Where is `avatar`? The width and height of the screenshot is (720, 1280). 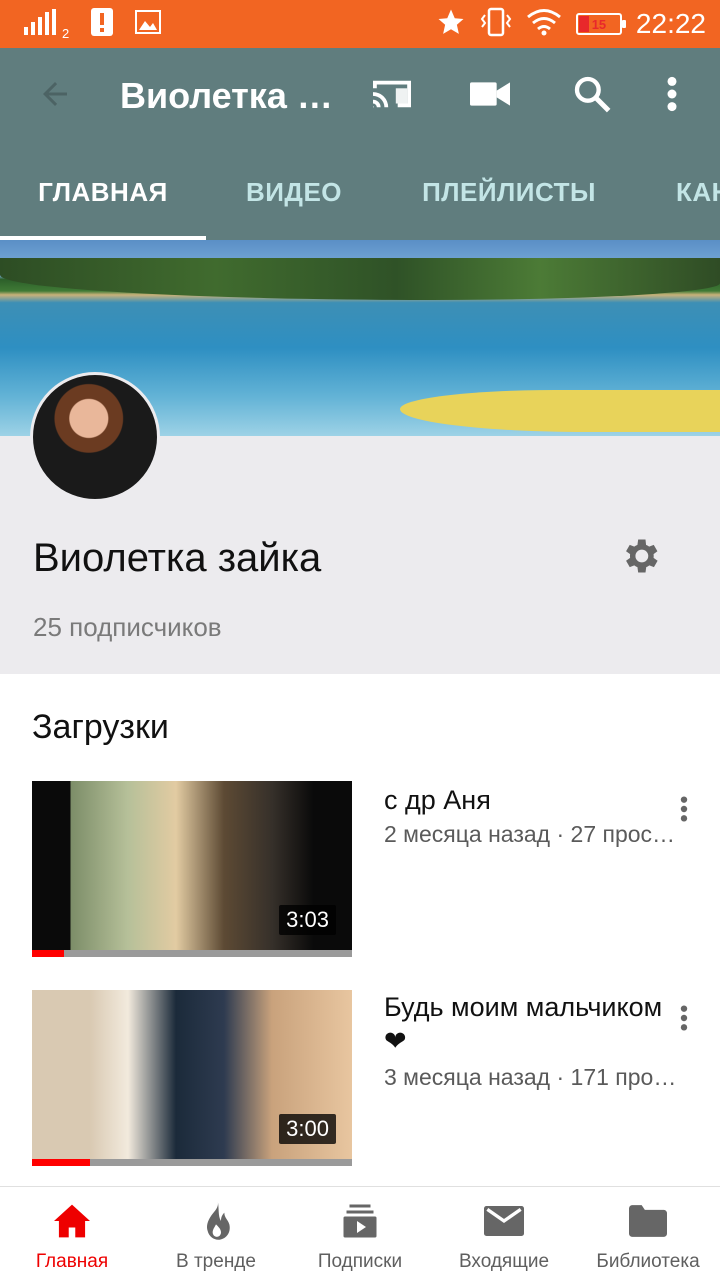
avatar is located at coordinates (95, 437).